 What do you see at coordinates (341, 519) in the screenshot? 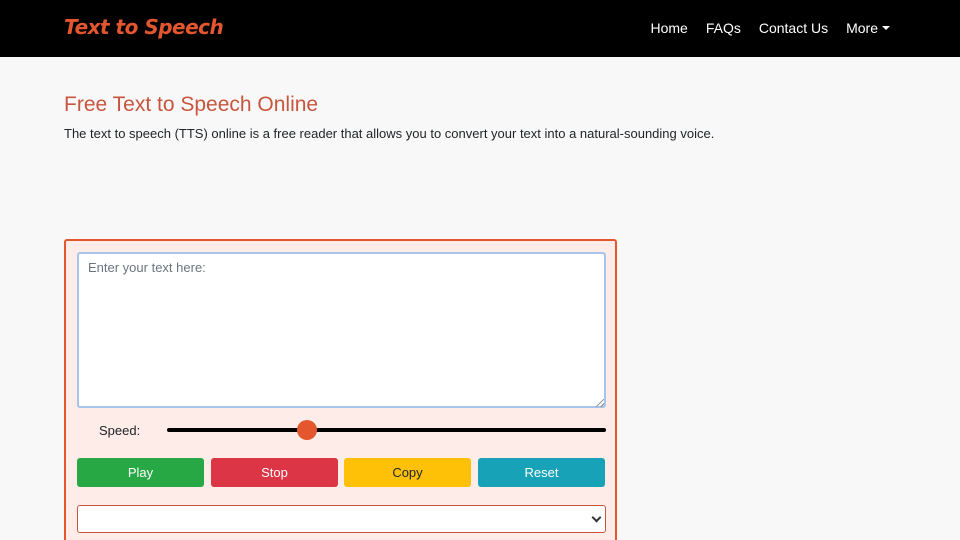
I see `voice-select` at bounding box center [341, 519].